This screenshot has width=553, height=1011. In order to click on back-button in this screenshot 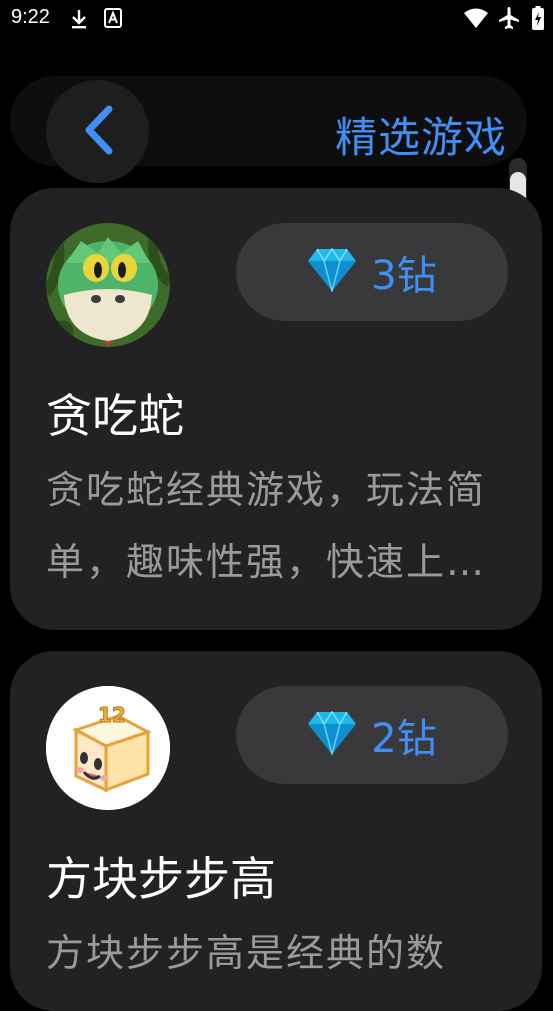, I will do `click(97, 131)`.